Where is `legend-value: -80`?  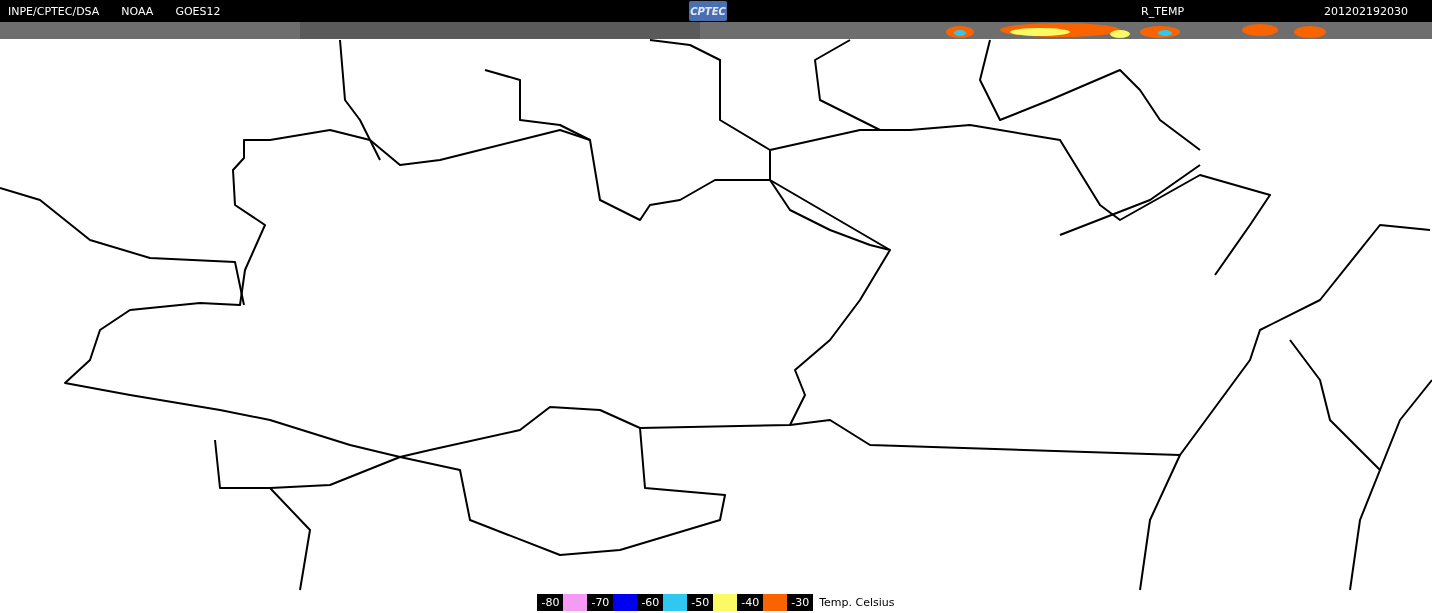
legend-value: -80 is located at coordinates (550, 602).